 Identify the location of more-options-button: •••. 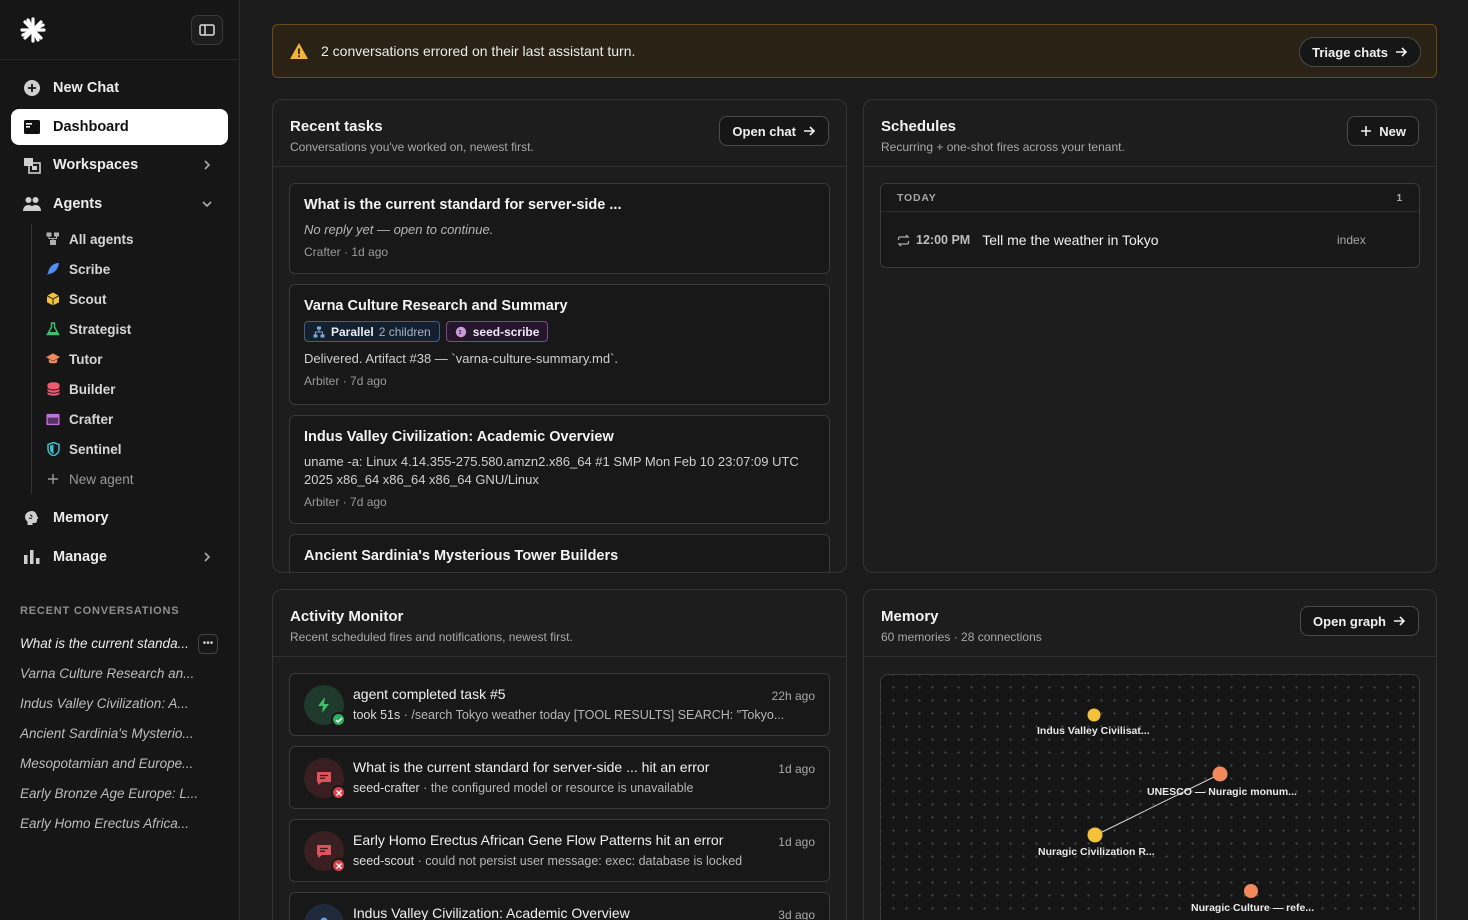
(208, 643).